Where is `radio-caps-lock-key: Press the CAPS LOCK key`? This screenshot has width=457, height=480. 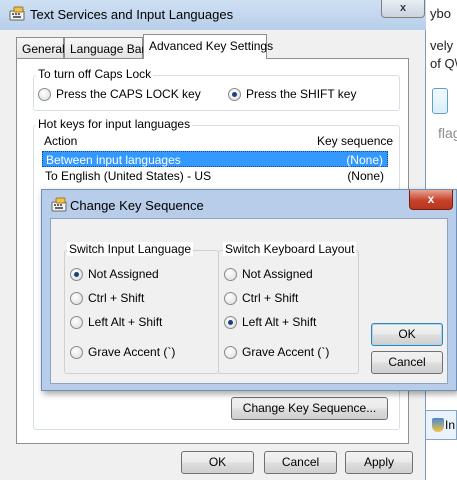 radio-caps-lock-key: Press the CAPS LOCK key is located at coordinates (119, 94).